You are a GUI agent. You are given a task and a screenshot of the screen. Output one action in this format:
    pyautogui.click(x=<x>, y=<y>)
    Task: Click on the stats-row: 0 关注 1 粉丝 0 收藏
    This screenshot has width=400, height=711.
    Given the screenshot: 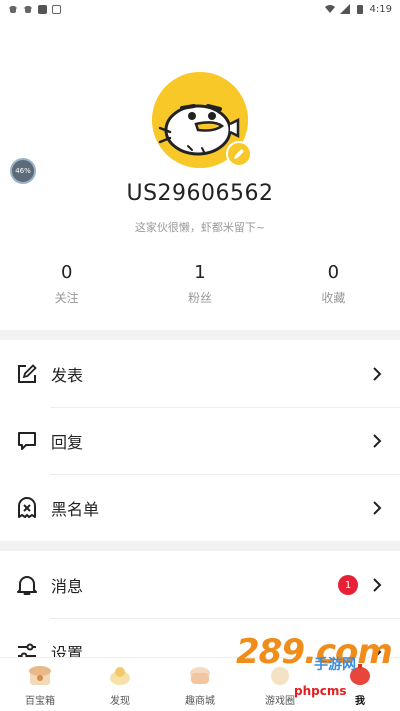 What is the action you would take?
    pyautogui.click(x=200, y=284)
    